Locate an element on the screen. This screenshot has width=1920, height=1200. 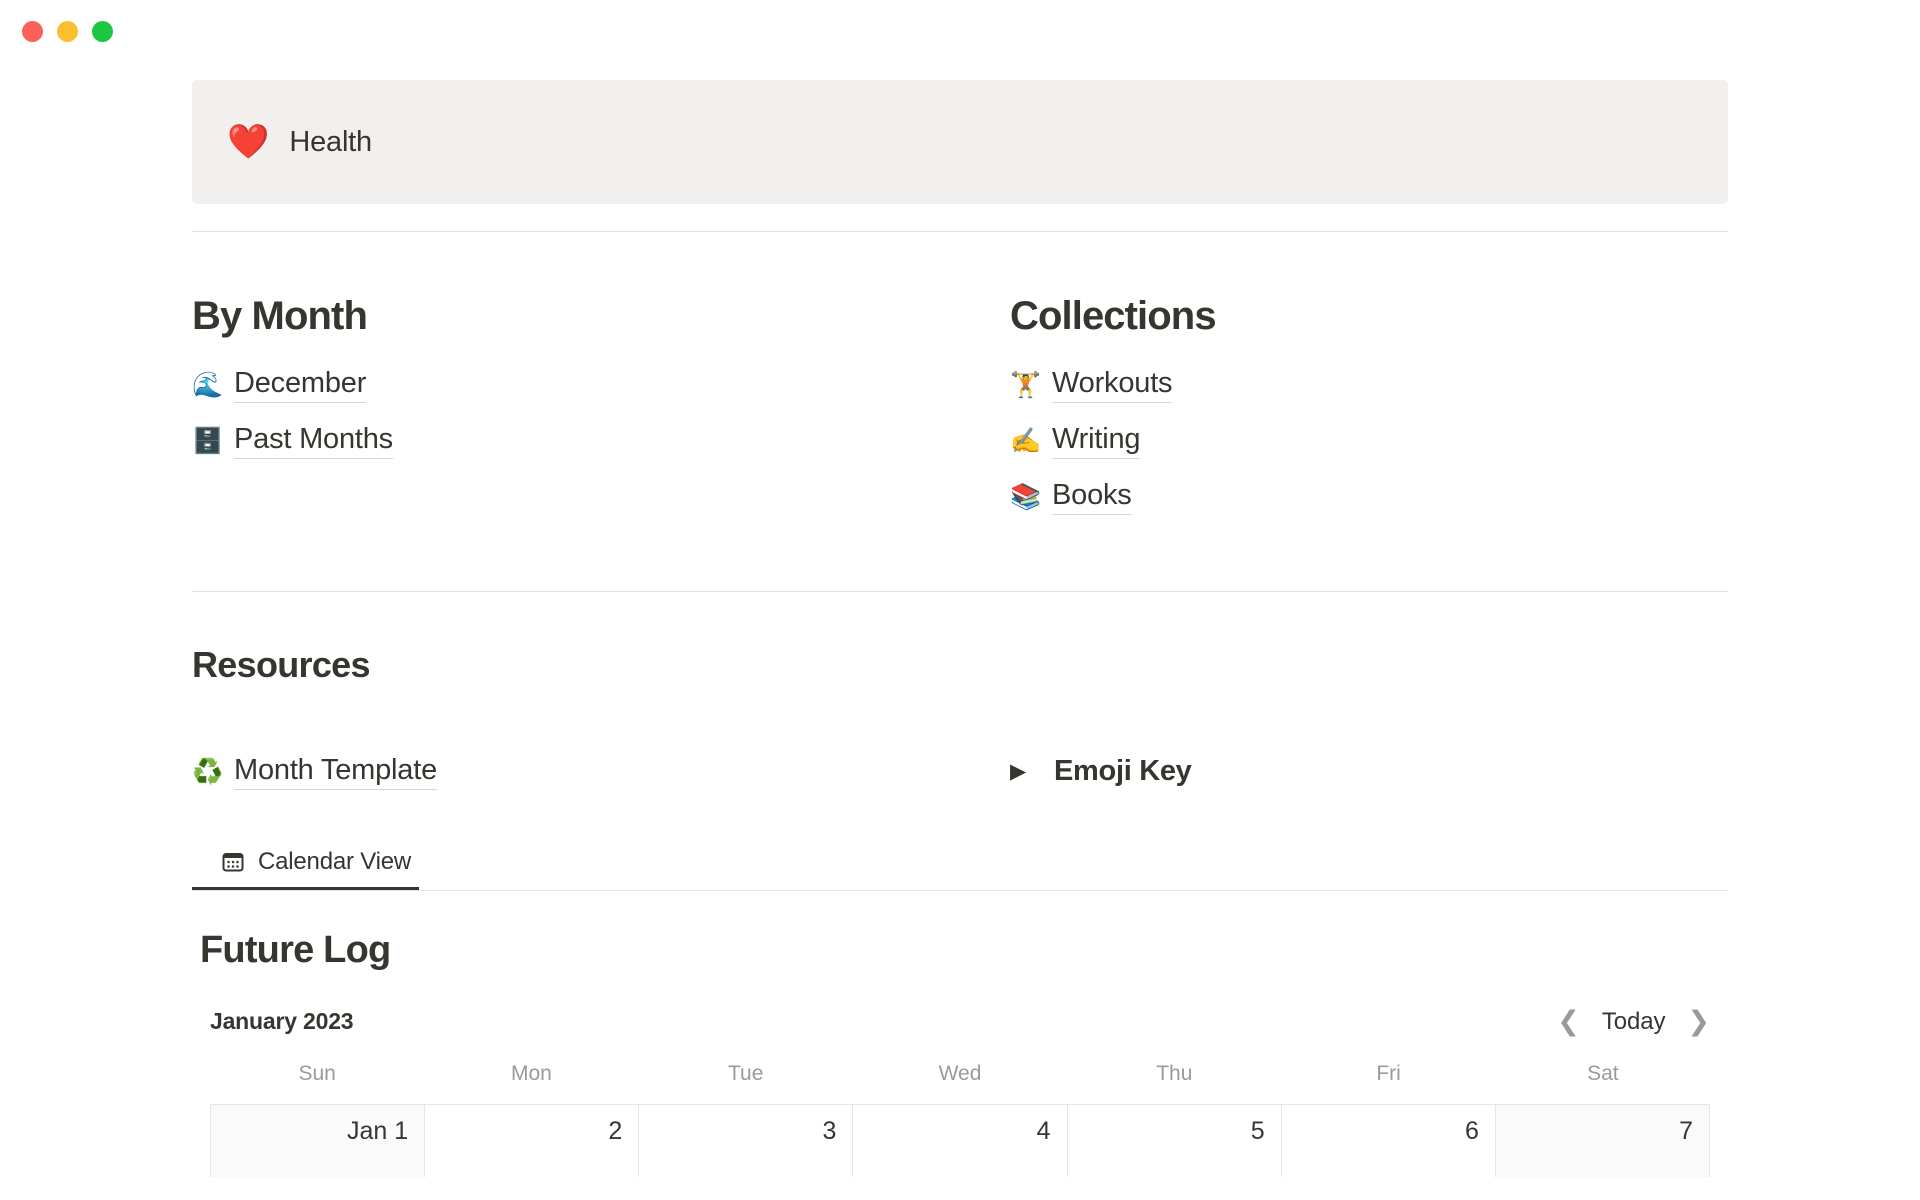
calendar-icon is located at coordinates (233, 862).